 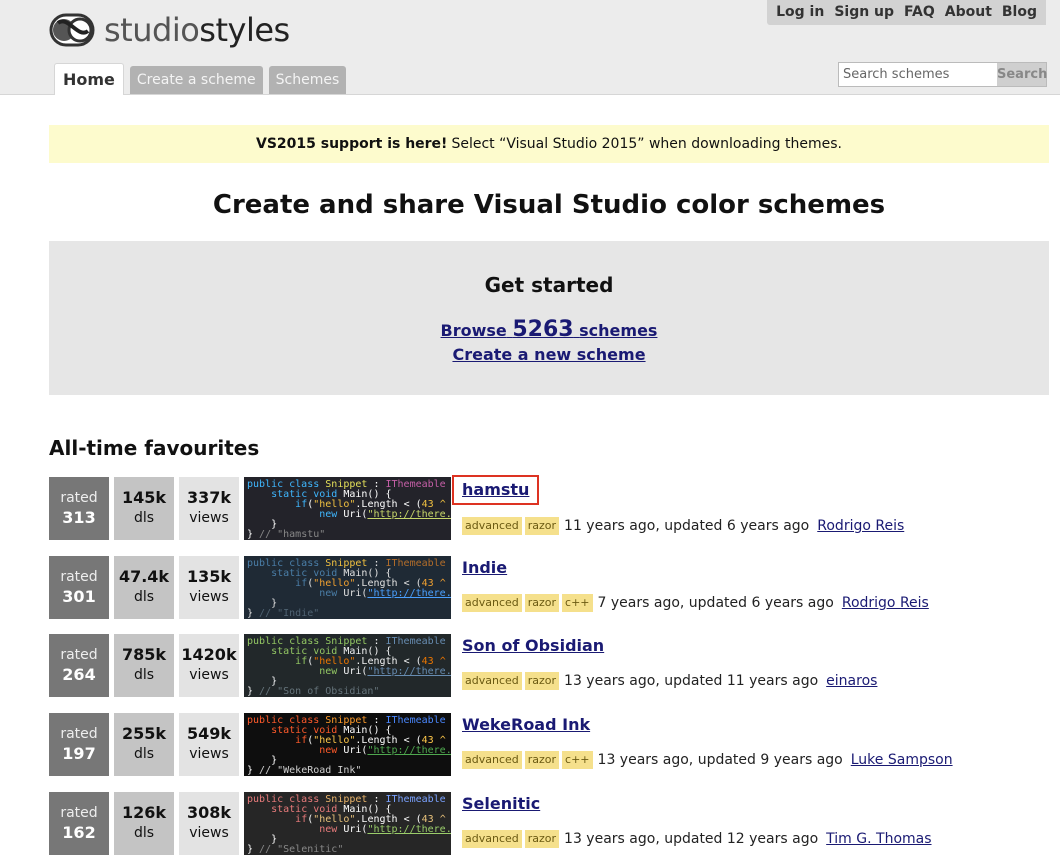 I want to click on downloads-box: 126k dls, so click(x=144, y=823).